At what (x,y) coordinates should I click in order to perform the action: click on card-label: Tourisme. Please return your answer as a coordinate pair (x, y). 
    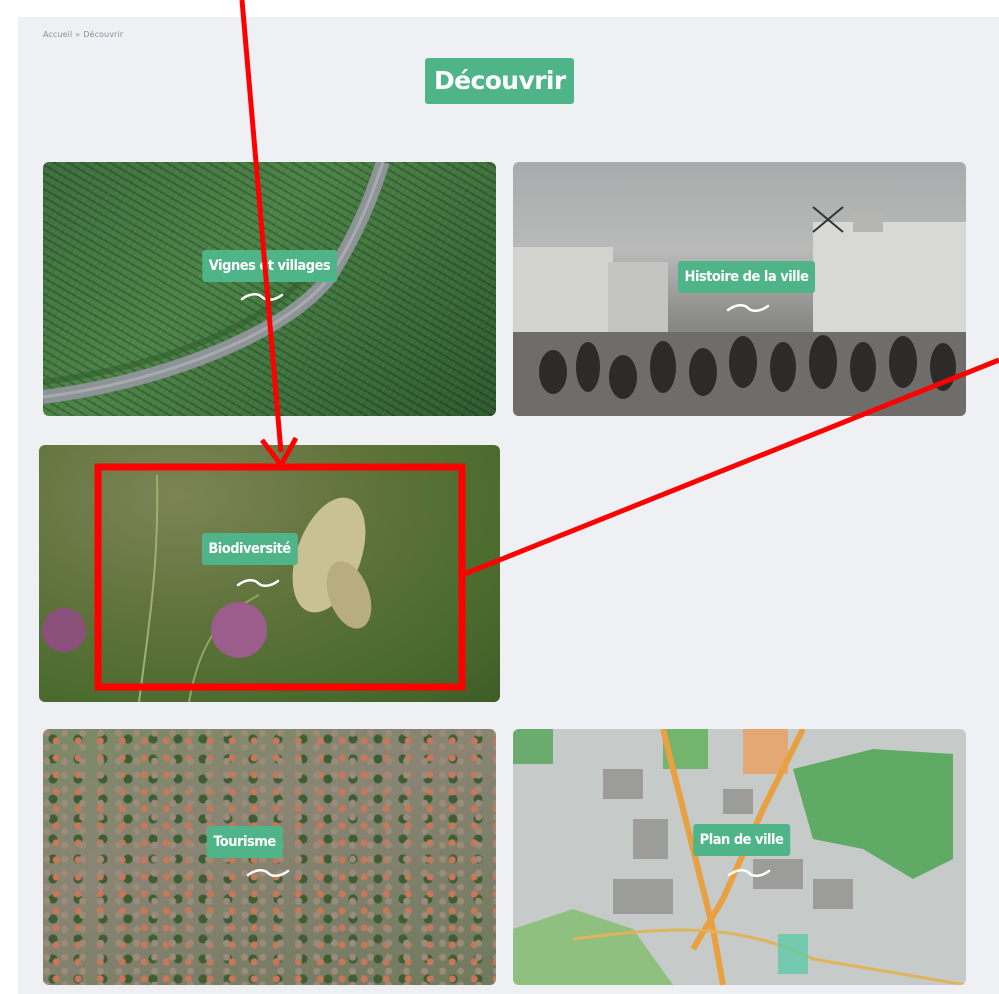
    Looking at the image, I should click on (244, 842).